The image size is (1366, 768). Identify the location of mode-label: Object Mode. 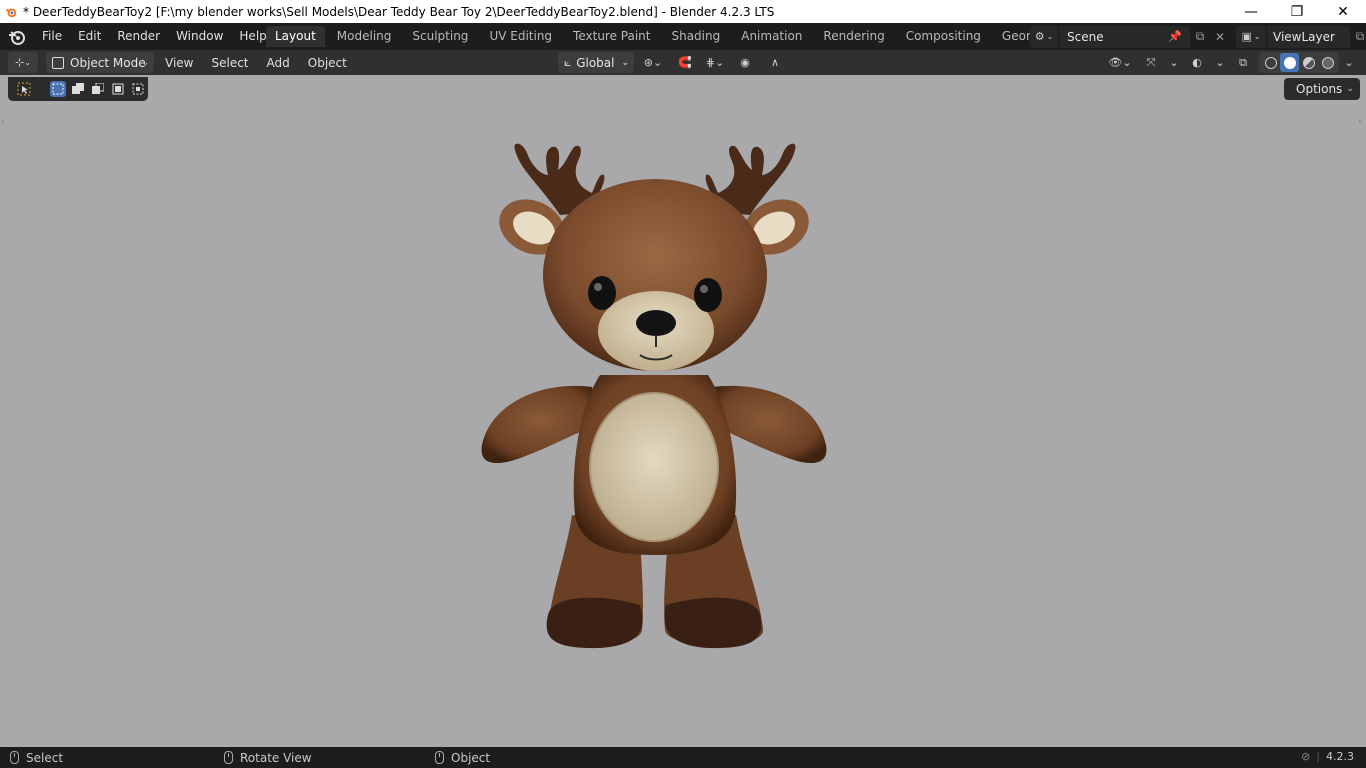
(108, 62).